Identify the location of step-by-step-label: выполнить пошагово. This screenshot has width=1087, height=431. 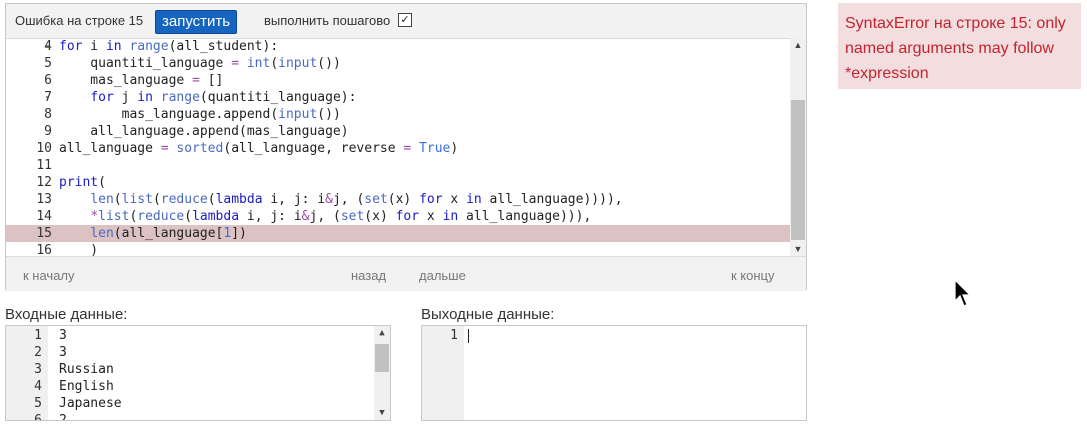
(327, 20).